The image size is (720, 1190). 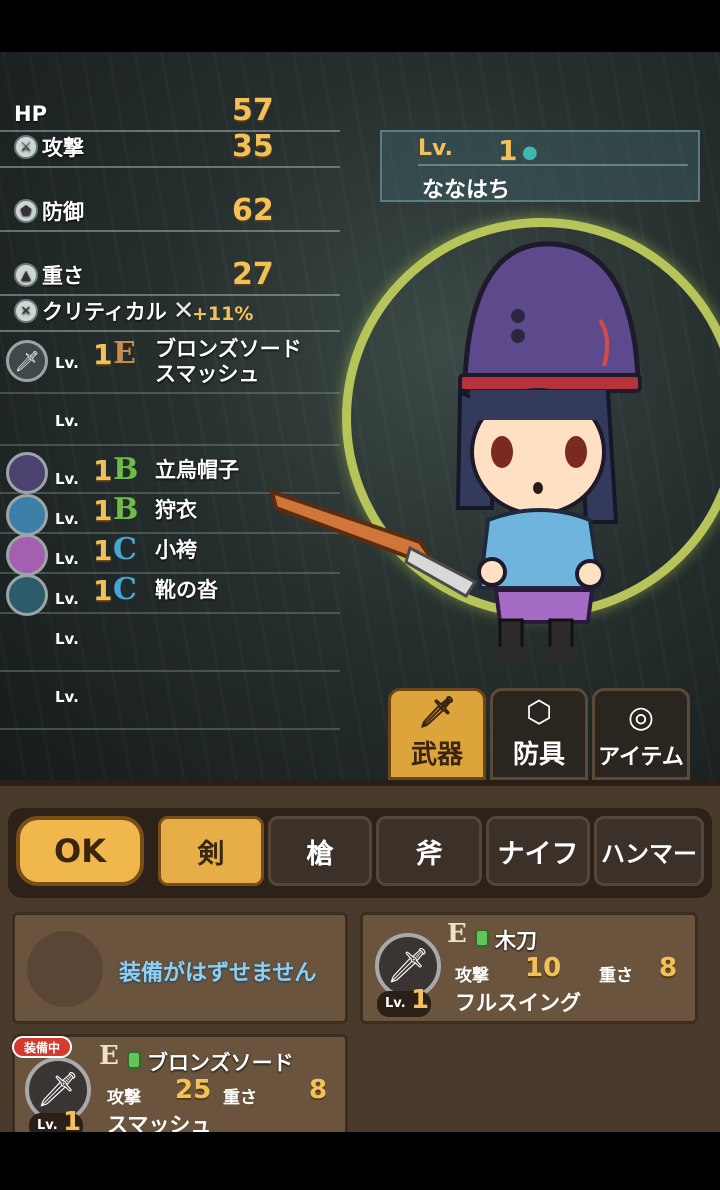 I want to click on weapon-name: ブロンズソード, so click(x=220, y=1063).